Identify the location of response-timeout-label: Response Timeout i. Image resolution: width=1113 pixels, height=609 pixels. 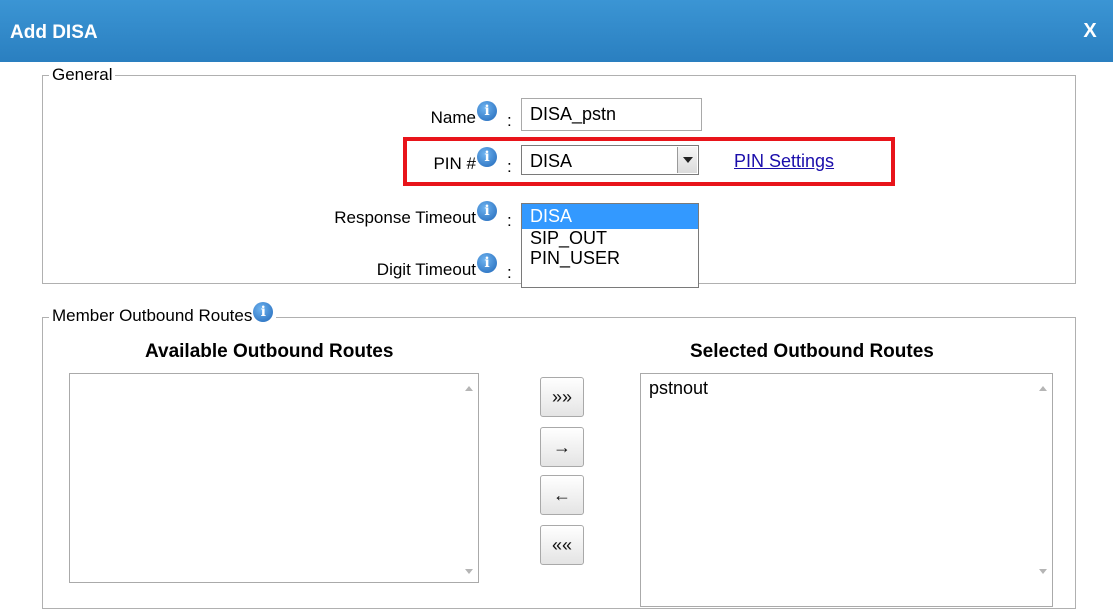
(363, 215).